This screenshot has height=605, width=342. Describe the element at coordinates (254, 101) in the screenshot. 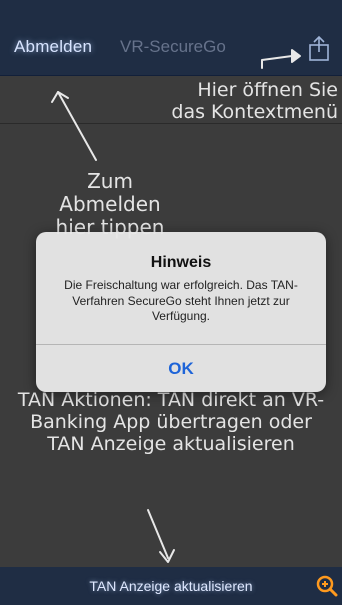

I see `annotation-context-menu: Hier öffnen Sie das Kontextmenü` at that location.